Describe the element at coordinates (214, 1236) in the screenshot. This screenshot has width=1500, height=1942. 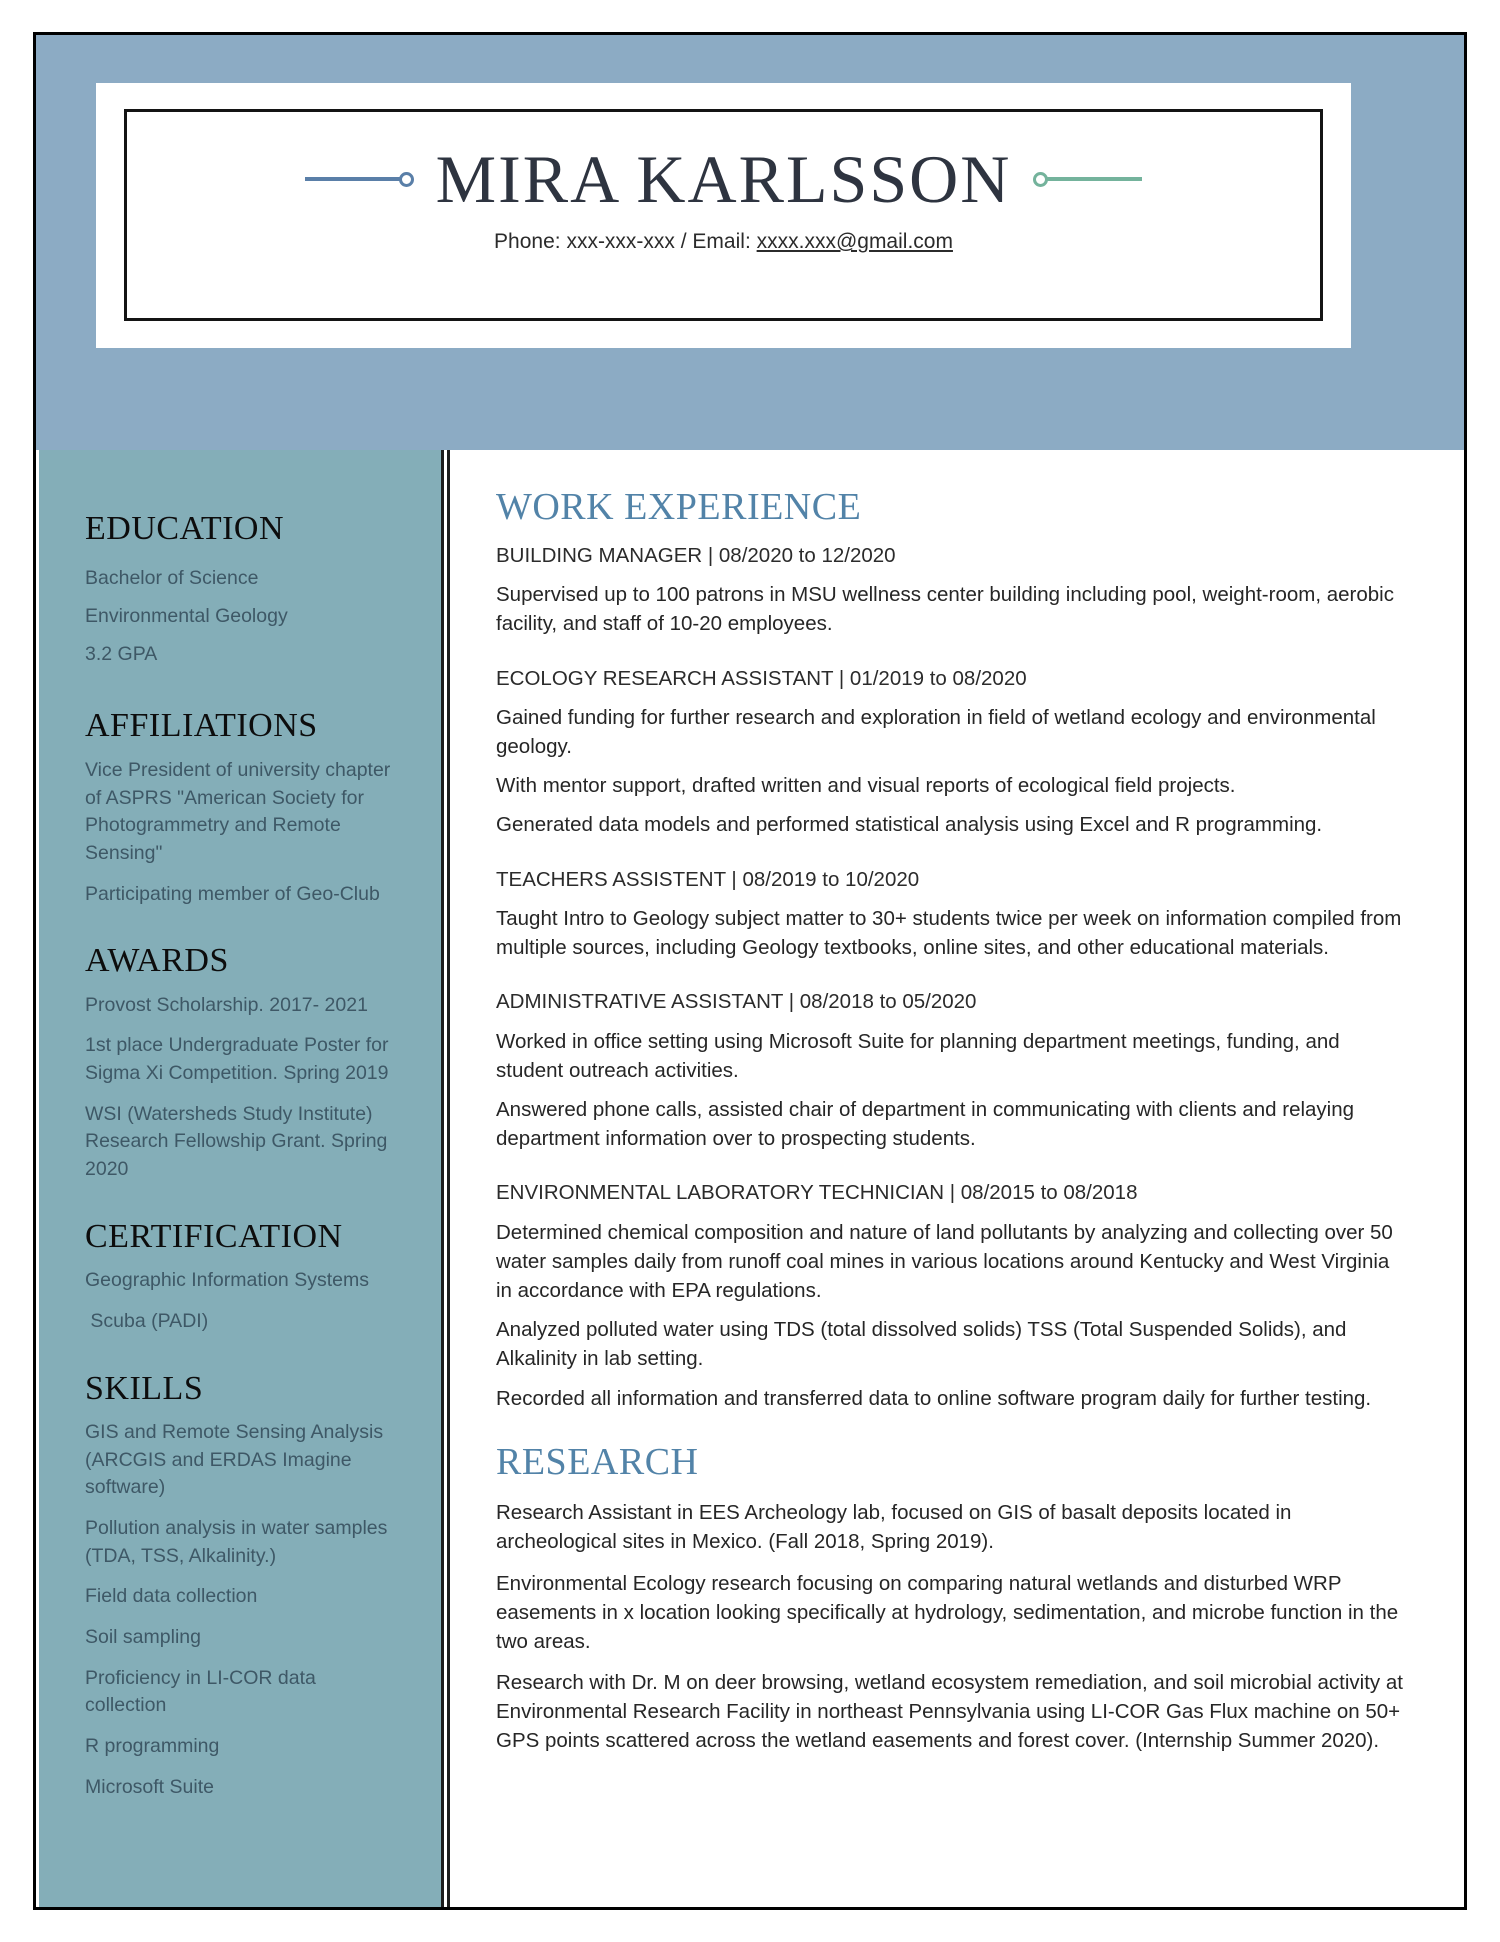
I see `sidebar-heading-certification: CERTIFICATION` at that location.